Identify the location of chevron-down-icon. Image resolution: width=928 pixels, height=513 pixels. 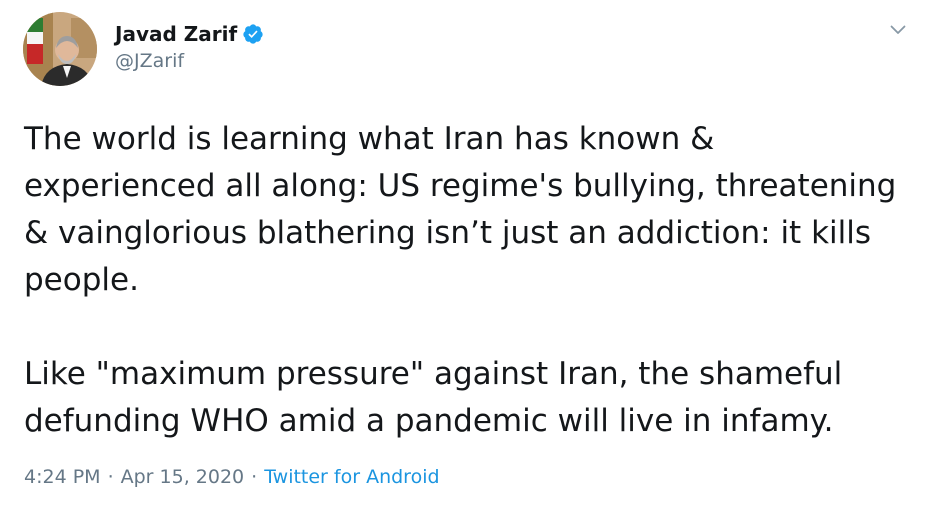
(898, 27).